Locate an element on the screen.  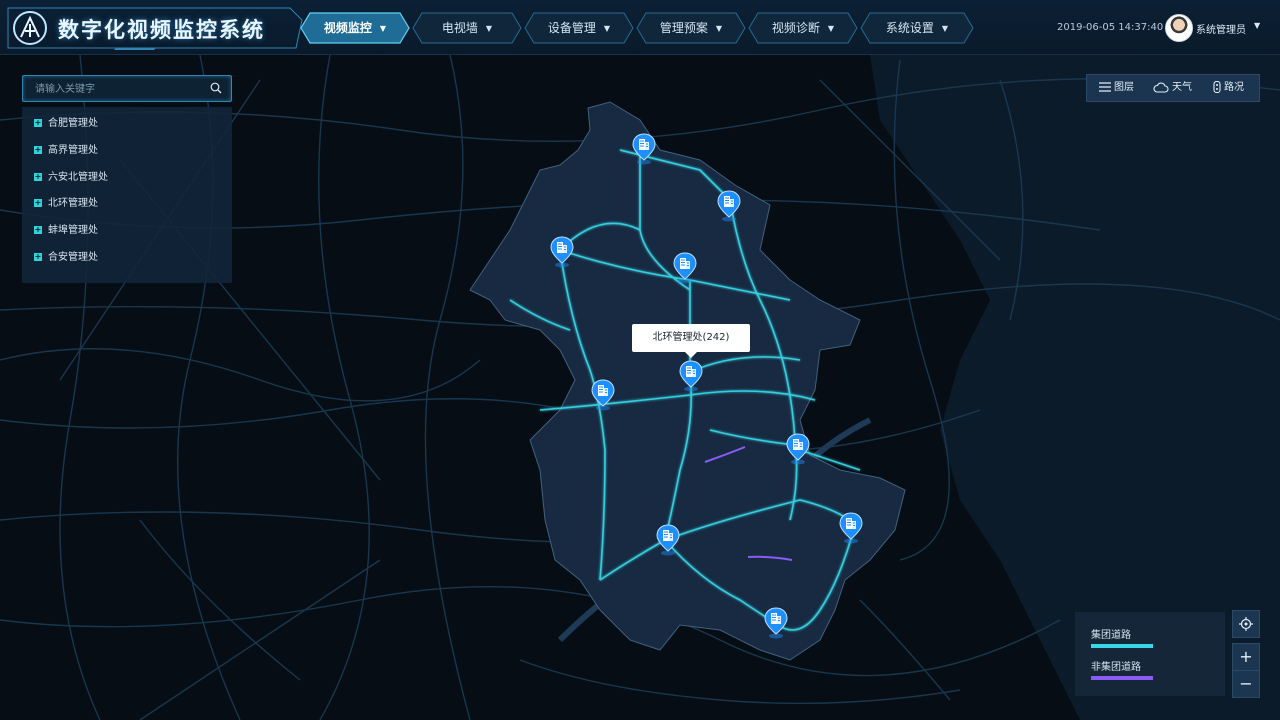
app-title: 数字化视频监控系统 is located at coordinates (161, 30).